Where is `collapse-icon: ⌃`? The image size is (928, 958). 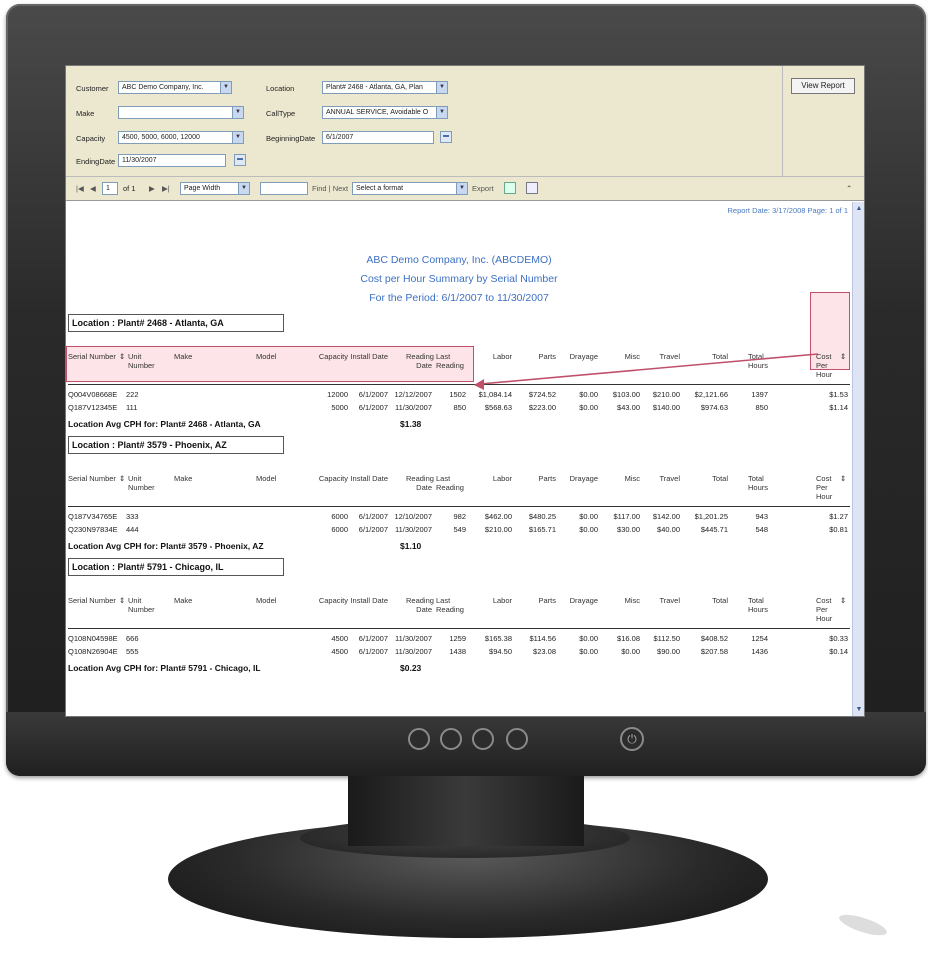
collapse-icon: ⌃ is located at coordinates (849, 188).